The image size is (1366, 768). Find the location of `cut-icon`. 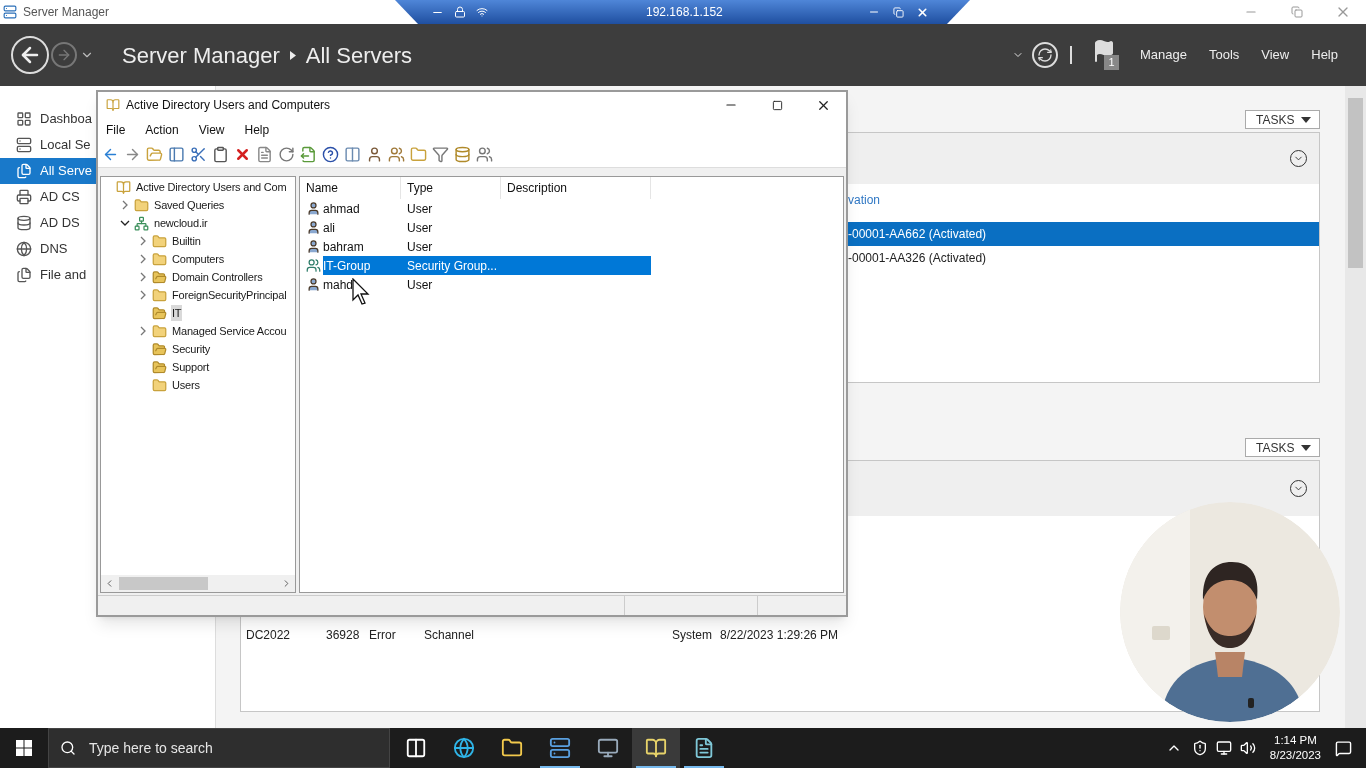

cut-icon is located at coordinates (198, 154).